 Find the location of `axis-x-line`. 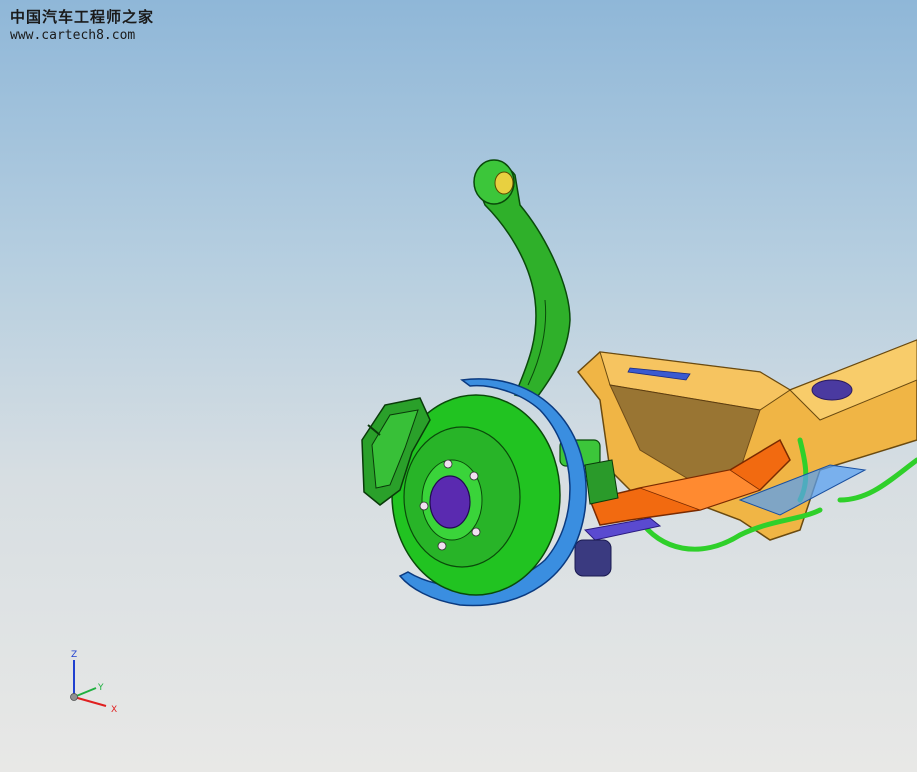

axis-x-line is located at coordinates (90, 701).